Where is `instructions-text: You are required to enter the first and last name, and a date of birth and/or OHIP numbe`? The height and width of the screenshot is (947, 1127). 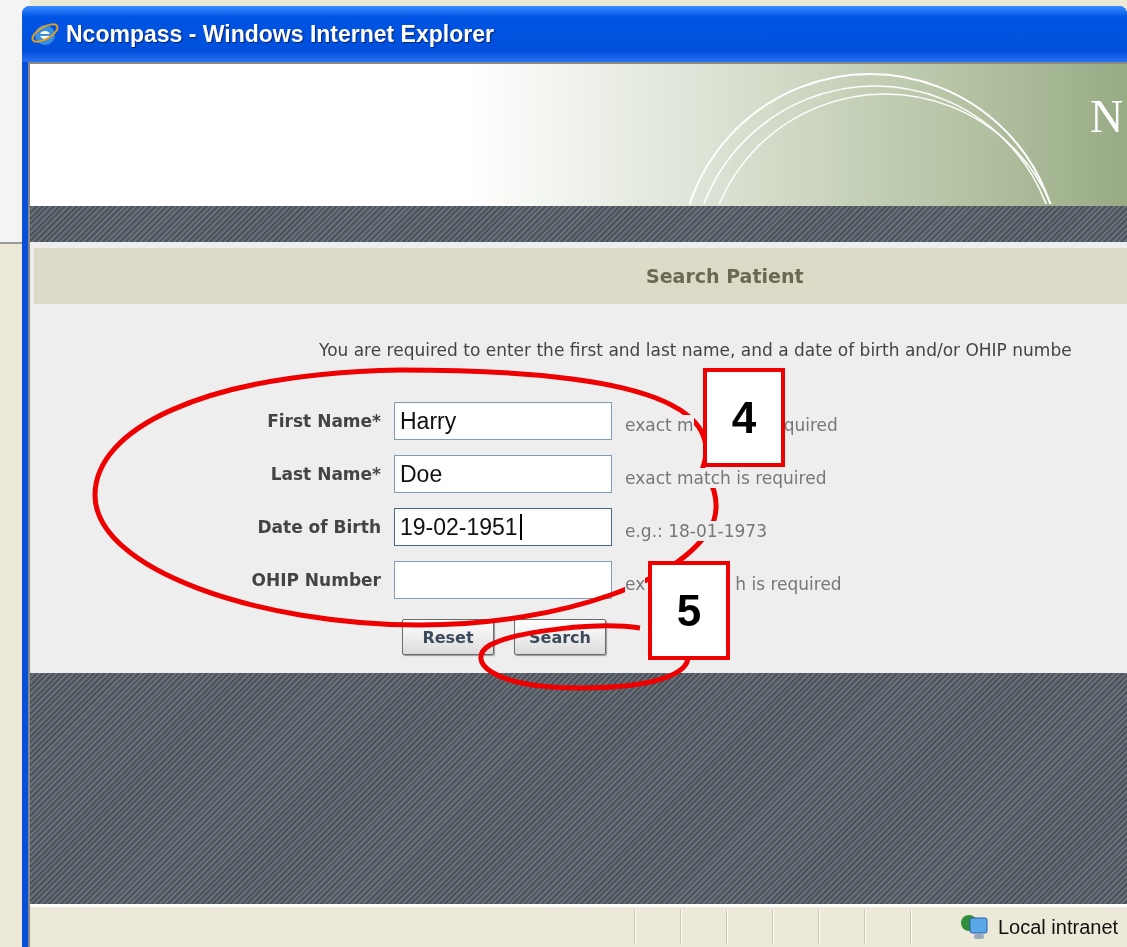
instructions-text: You are required to enter the first and last name, and a date of birth and/or OHIP numbe is located at coordinates (695, 350).